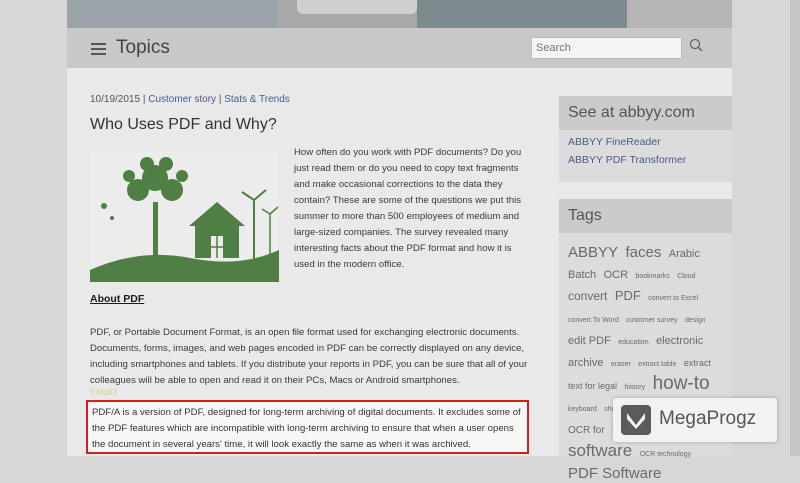 The image size is (800, 483). Describe the element at coordinates (182, 99) in the screenshot. I see `category-link-customer-story: Customer story` at that location.